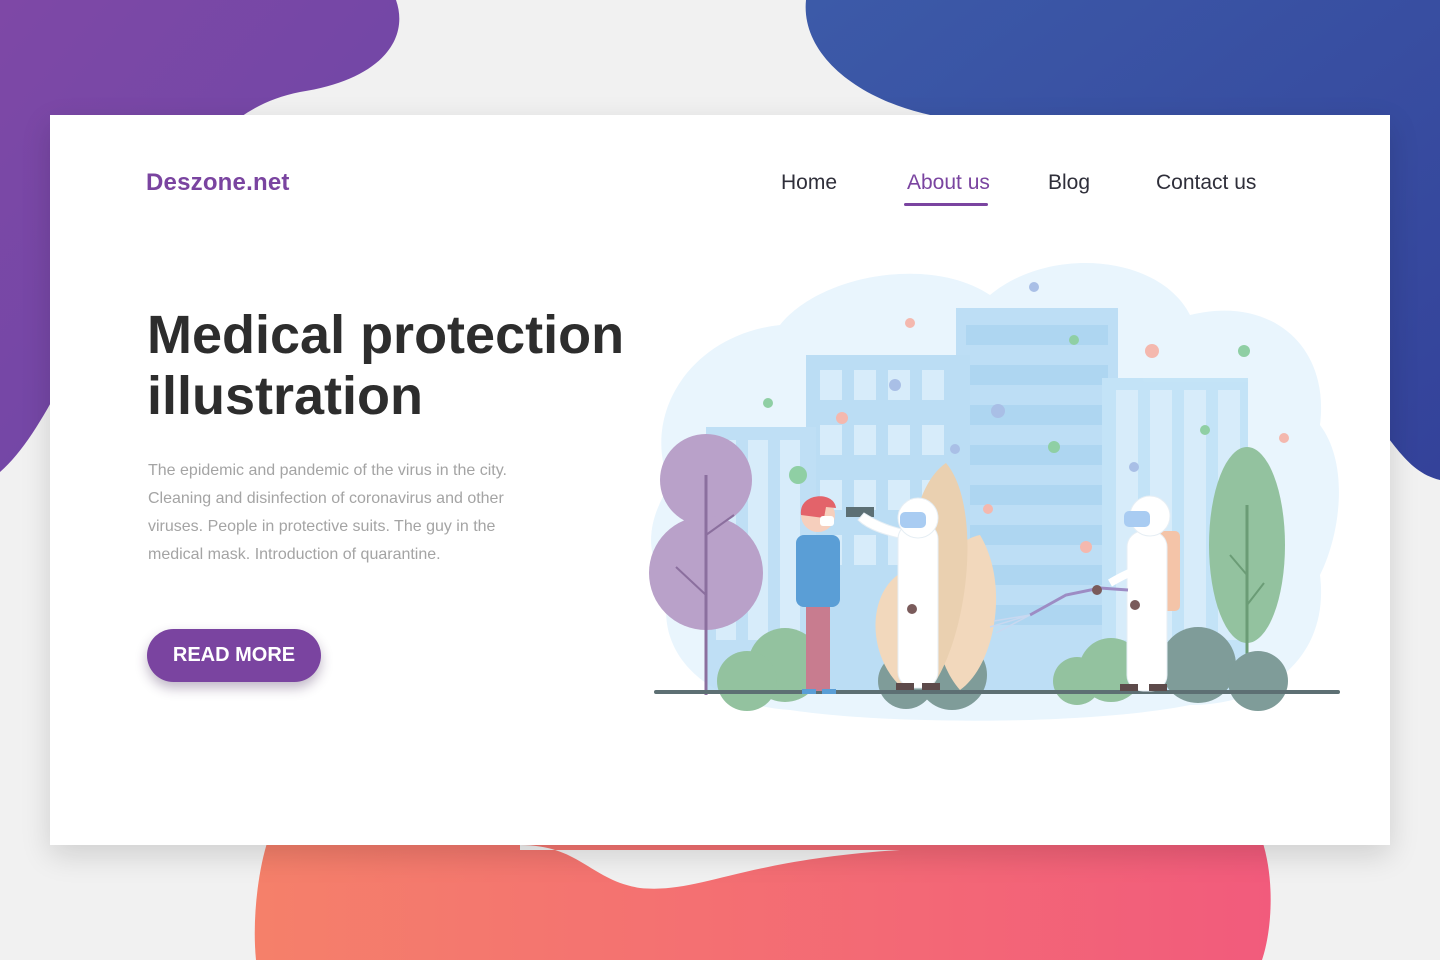 The width and height of the screenshot is (1440, 960). What do you see at coordinates (946, 204) in the screenshot?
I see `active-nav-underline` at bounding box center [946, 204].